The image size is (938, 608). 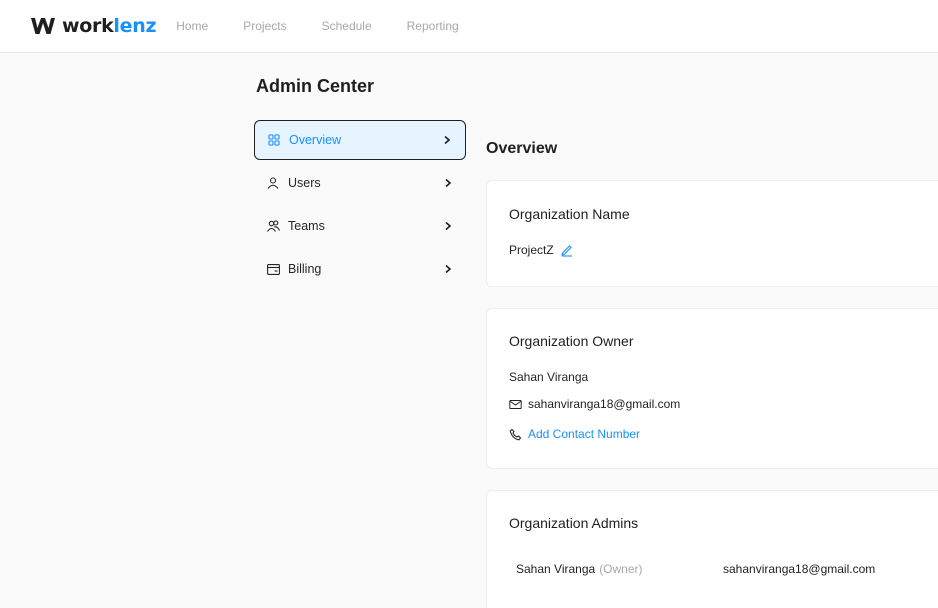 I want to click on menu-item-overview: Overview, so click(x=360, y=140).